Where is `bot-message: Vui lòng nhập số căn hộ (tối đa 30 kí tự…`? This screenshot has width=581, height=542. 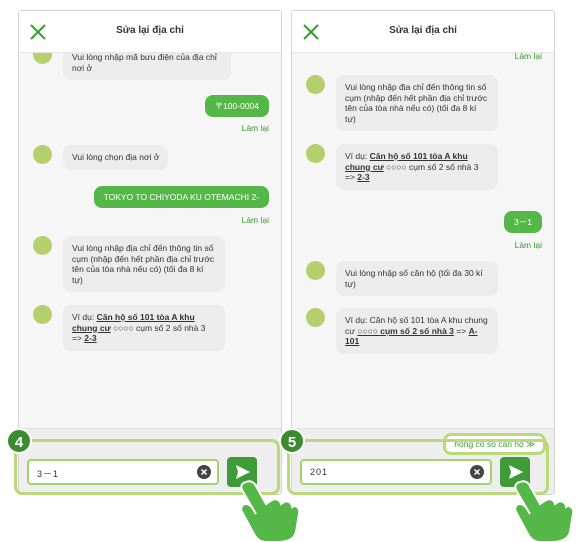 bot-message: Vui lòng nhập số căn hộ (tối đa 30 kí tự… is located at coordinates (416, 279).